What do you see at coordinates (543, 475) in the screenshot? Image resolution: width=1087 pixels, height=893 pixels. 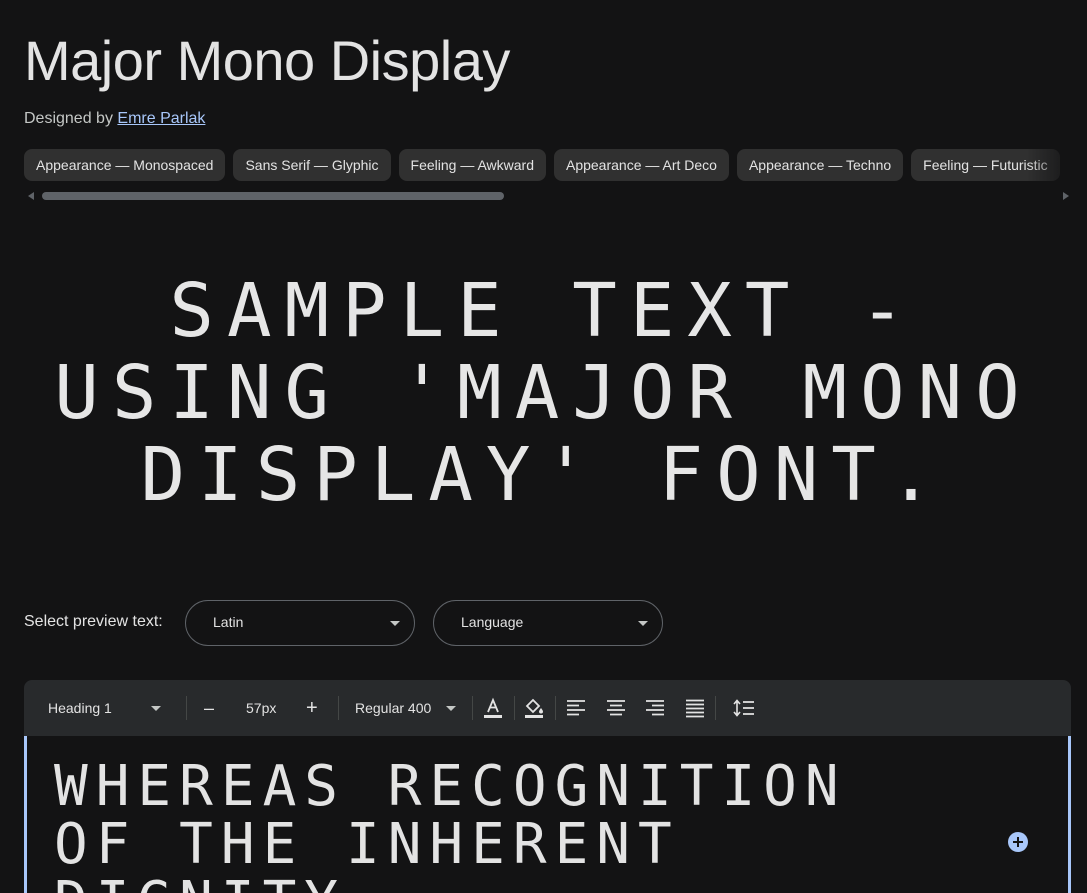 I see `sample-line: DISPLAY' FONT.` at bounding box center [543, 475].